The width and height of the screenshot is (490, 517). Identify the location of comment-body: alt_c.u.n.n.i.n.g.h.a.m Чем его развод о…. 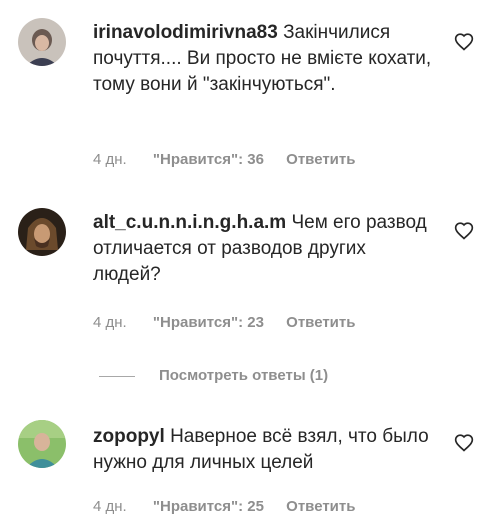
(265, 249).